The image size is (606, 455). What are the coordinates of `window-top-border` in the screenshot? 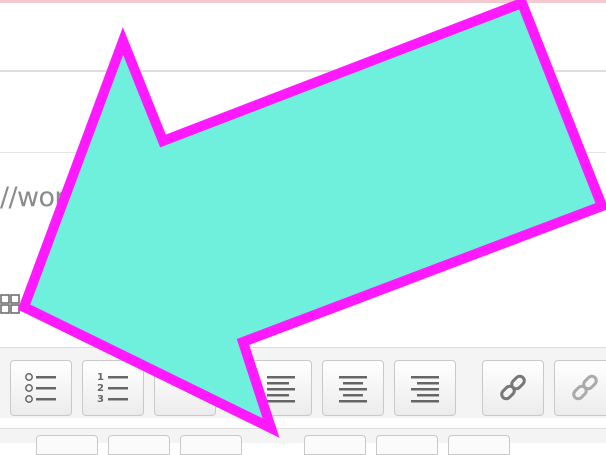 It's located at (303, 1).